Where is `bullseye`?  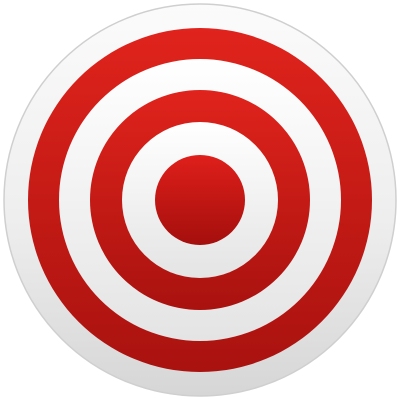
bullseye is located at coordinates (200, 200).